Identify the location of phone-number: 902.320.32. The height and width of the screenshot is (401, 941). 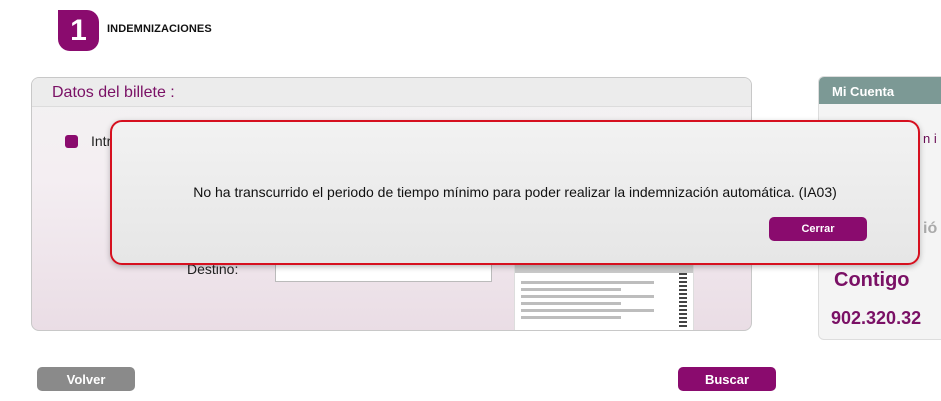
(876, 318).